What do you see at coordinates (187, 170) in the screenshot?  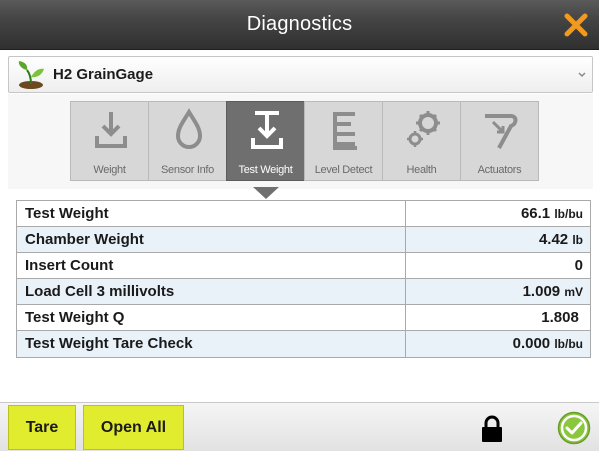 I see `tab-label: Sensor Info` at bounding box center [187, 170].